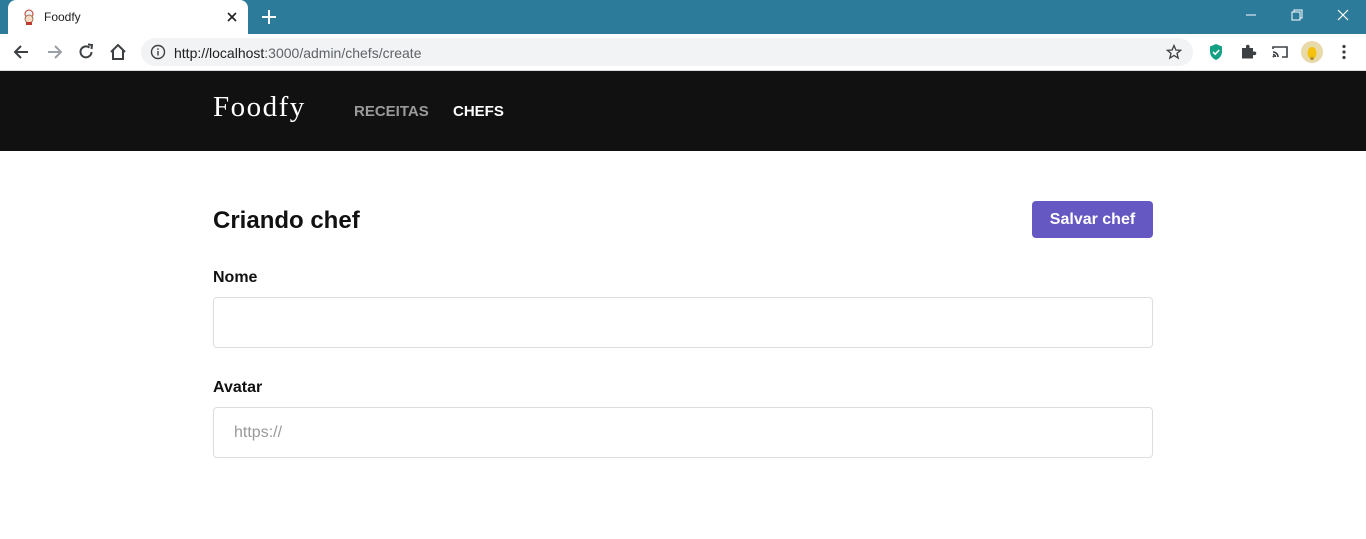 The image size is (1366, 539). I want to click on url-path: :3000/admin/chefs/create, so click(343, 53).